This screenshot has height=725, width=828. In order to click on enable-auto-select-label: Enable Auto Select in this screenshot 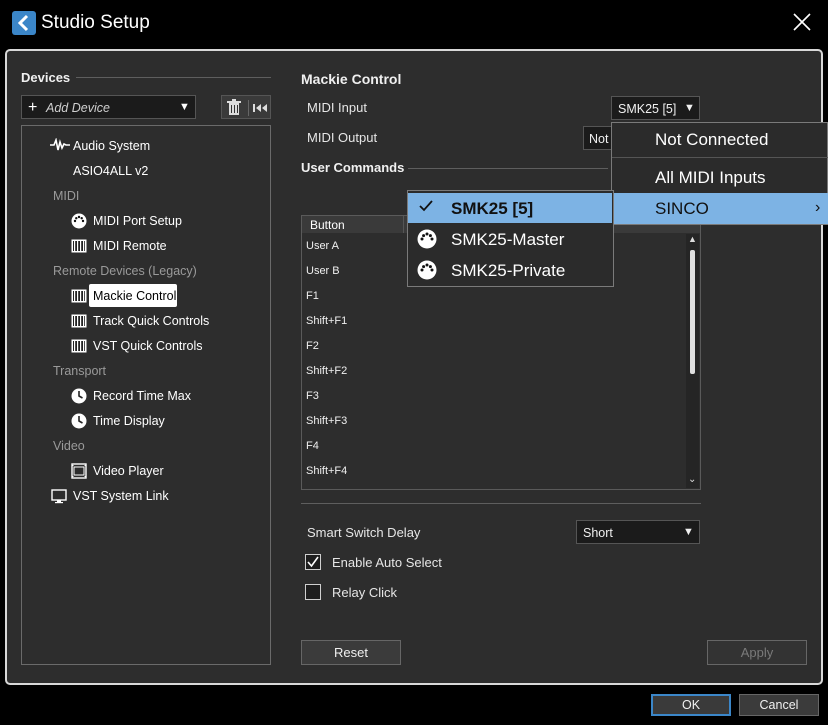, I will do `click(387, 562)`.